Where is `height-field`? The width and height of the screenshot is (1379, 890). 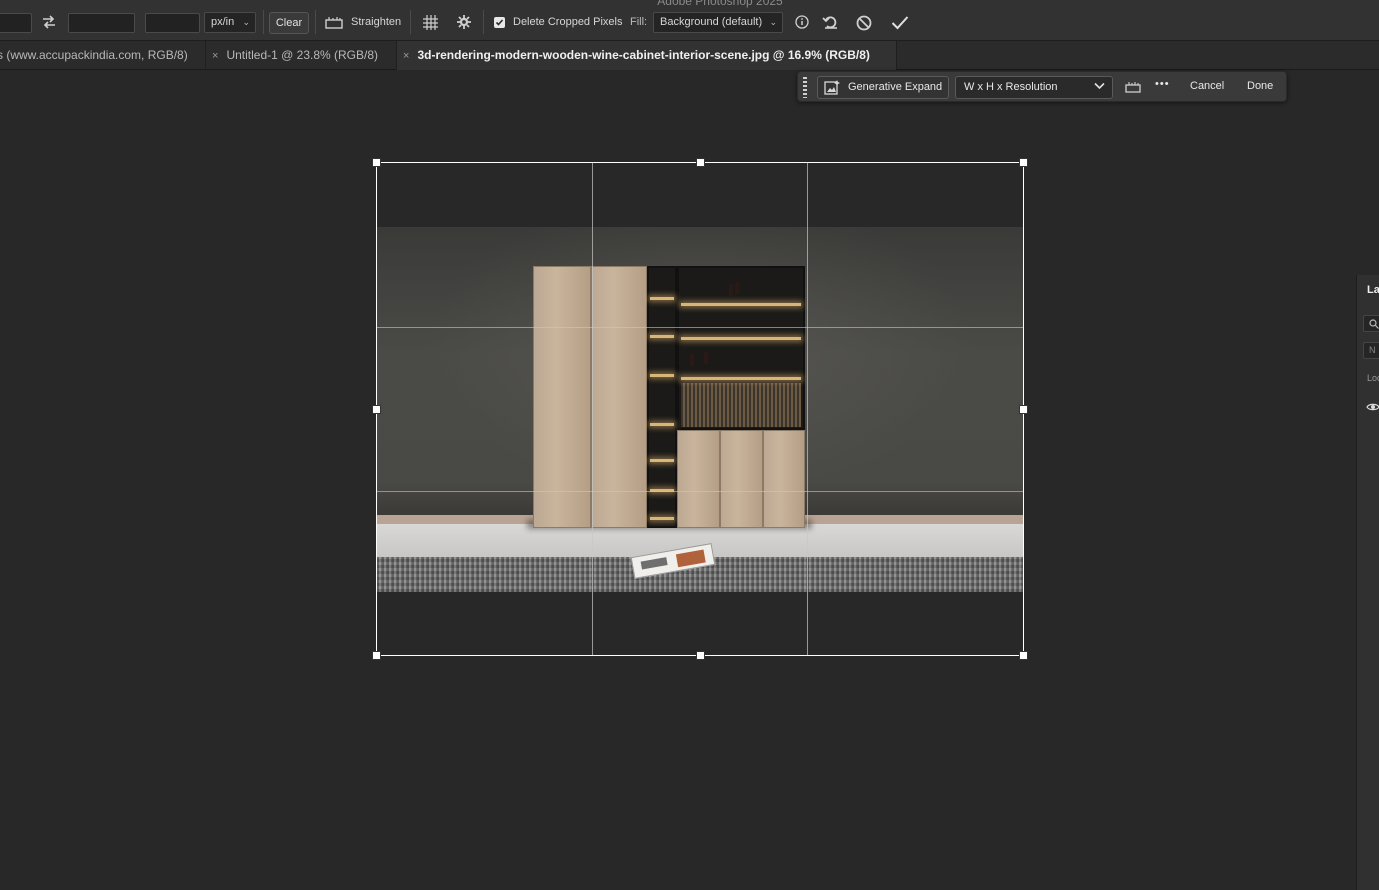
height-field is located at coordinates (101, 23).